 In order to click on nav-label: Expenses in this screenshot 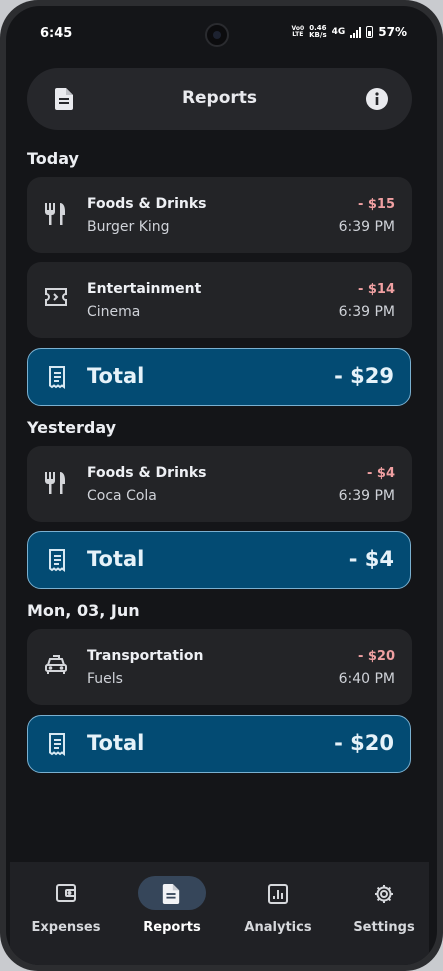, I will do `click(66, 927)`.